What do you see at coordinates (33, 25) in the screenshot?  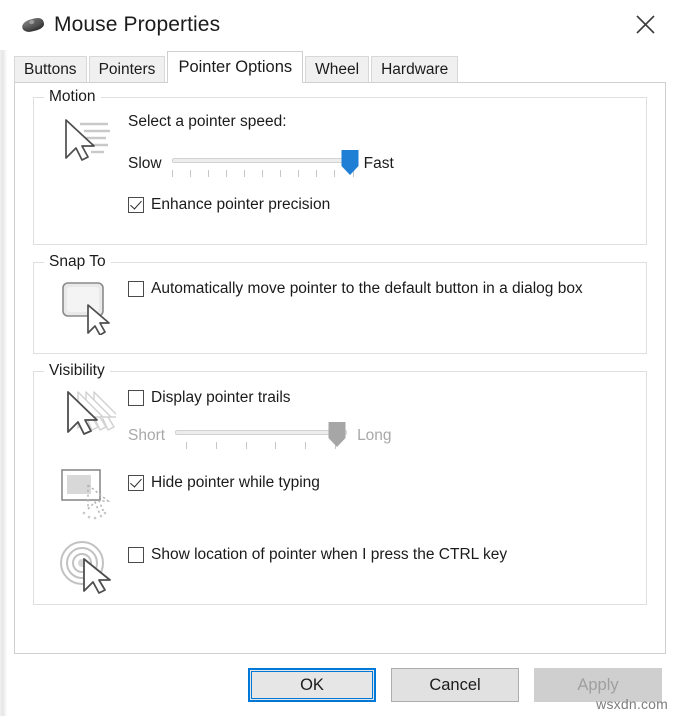 I see `mouse-icon` at bounding box center [33, 25].